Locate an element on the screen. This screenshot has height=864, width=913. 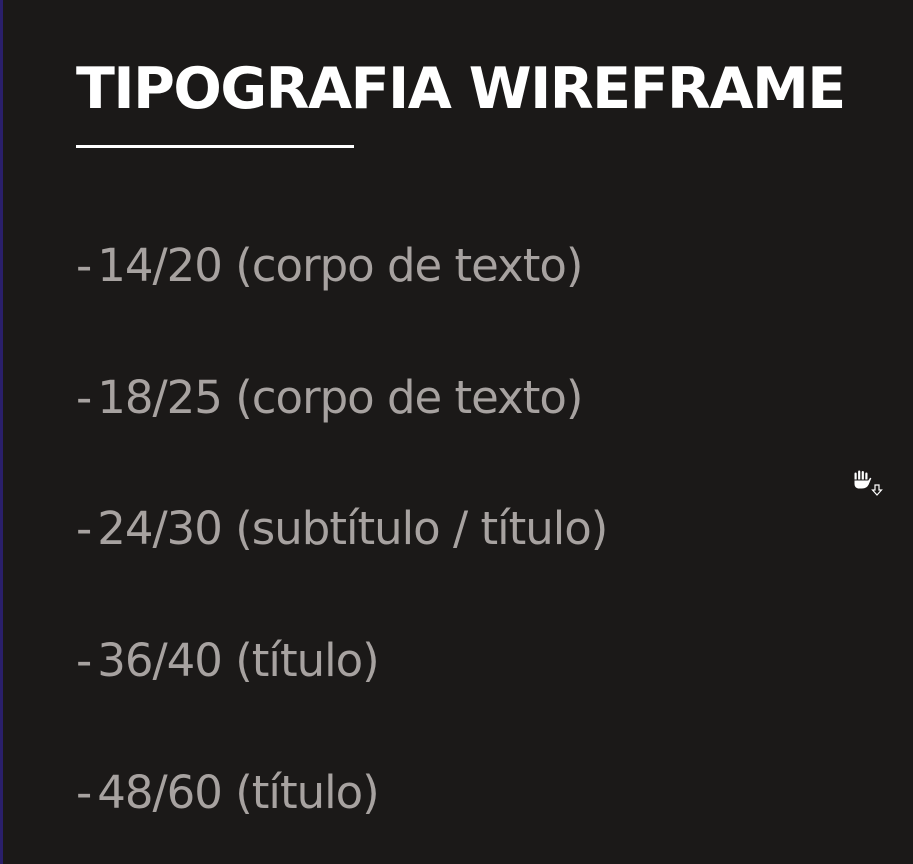
list-item: -18/25 (corpo de texto) is located at coordinates (329, 398).